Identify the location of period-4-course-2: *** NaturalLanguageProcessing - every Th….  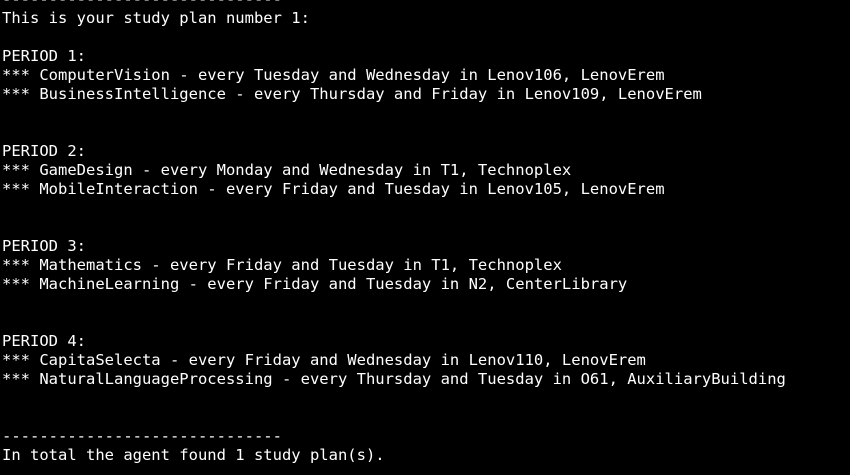
(394, 379).